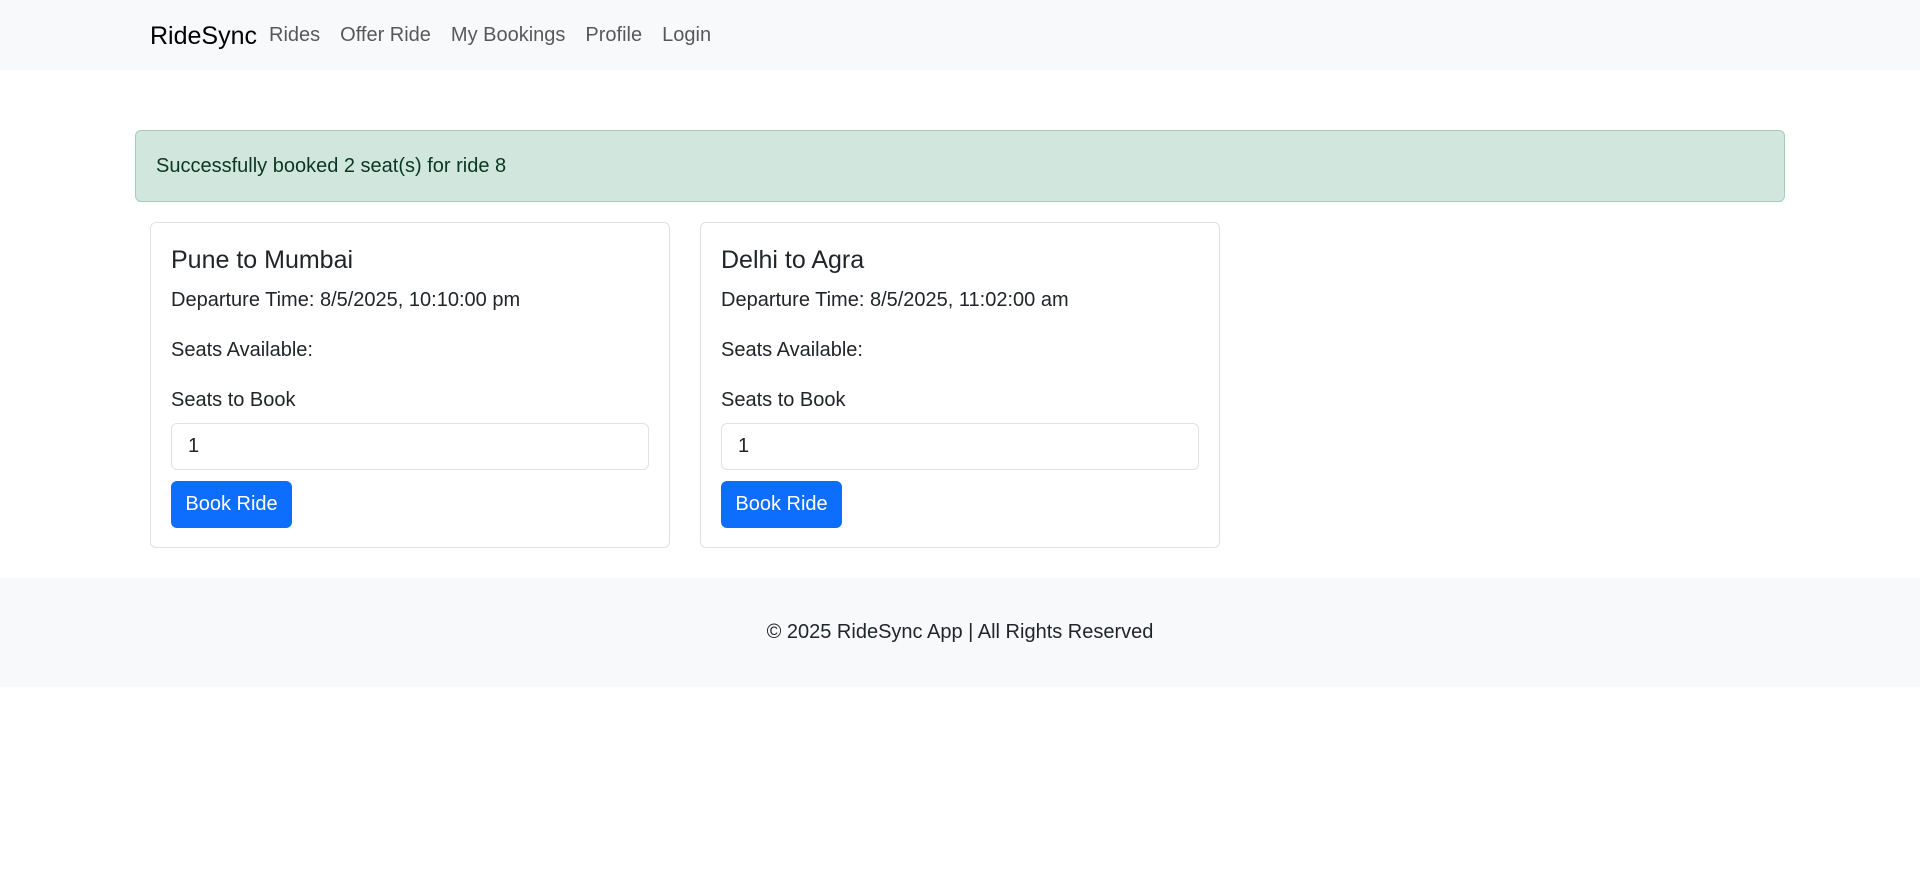 This screenshot has width=1920, height=878. What do you see at coordinates (793, 260) in the screenshot?
I see `ride-title: Delhi to Agra` at bounding box center [793, 260].